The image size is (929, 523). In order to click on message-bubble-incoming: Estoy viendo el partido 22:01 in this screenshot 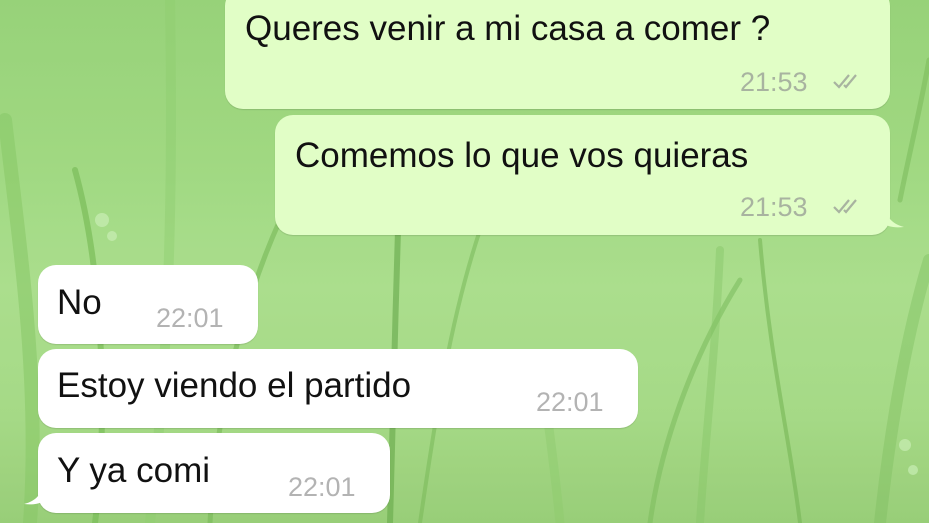, I will do `click(338, 388)`.